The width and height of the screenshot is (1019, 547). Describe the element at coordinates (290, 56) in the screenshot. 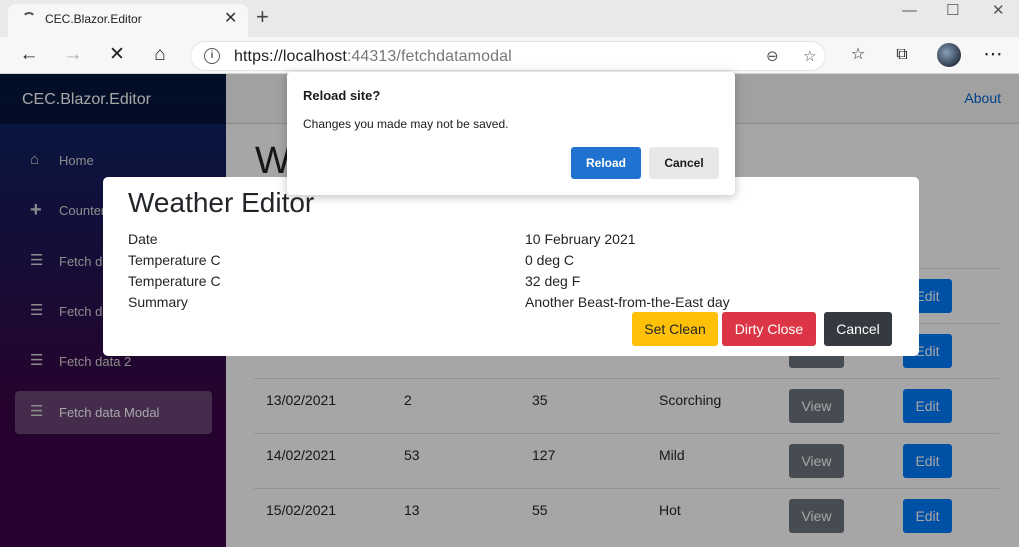

I see `url-host: https://localhost` at that location.